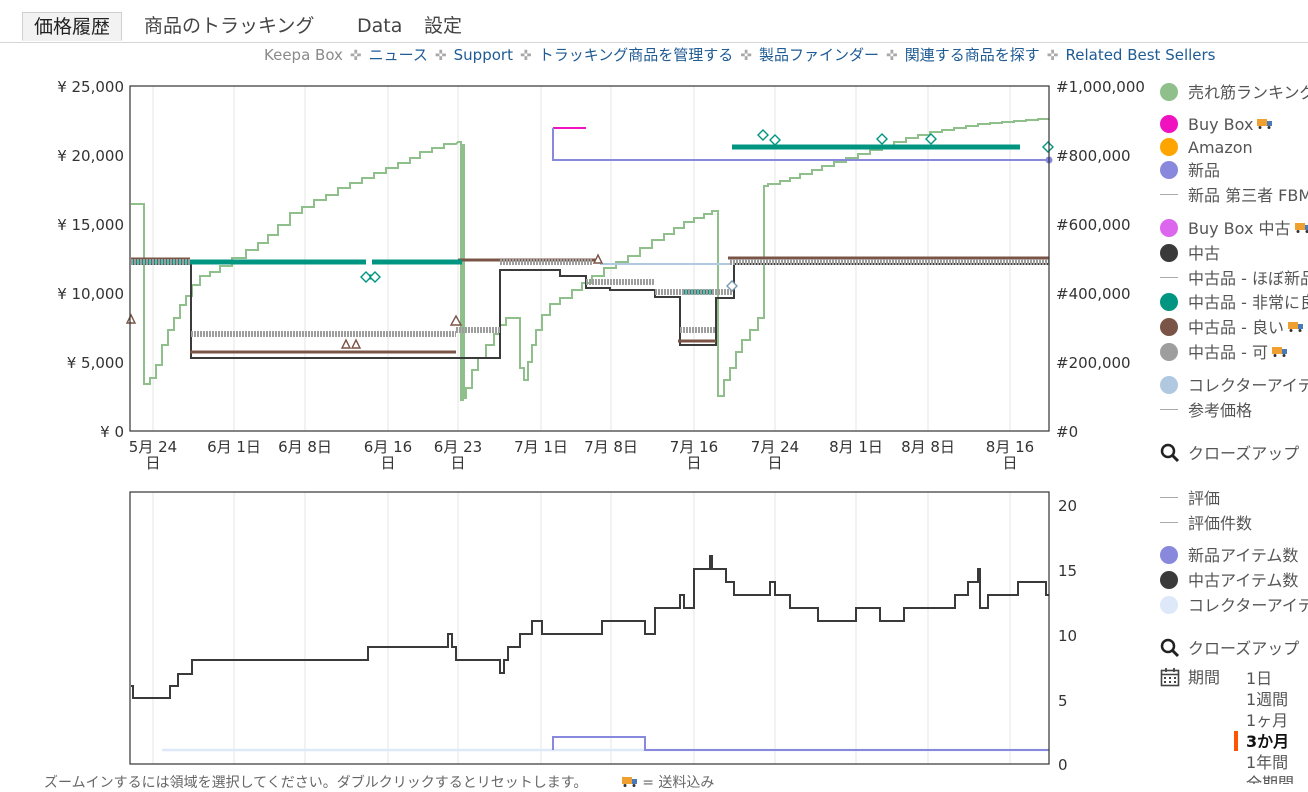 This screenshot has width=1308, height=792. What do you see at coordinates (1228, 352) in the screenshot?
I see `legend-label: 中古品 - 可` at bounding box center [1228, 352].